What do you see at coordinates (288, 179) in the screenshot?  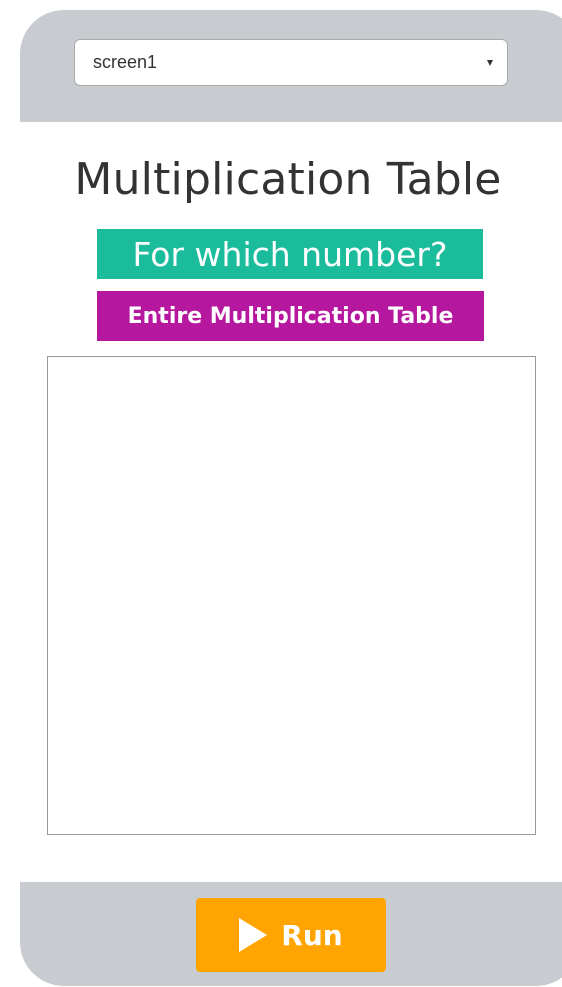 I see `page-title: Multiplication Table` at bounding box center [288, 179].